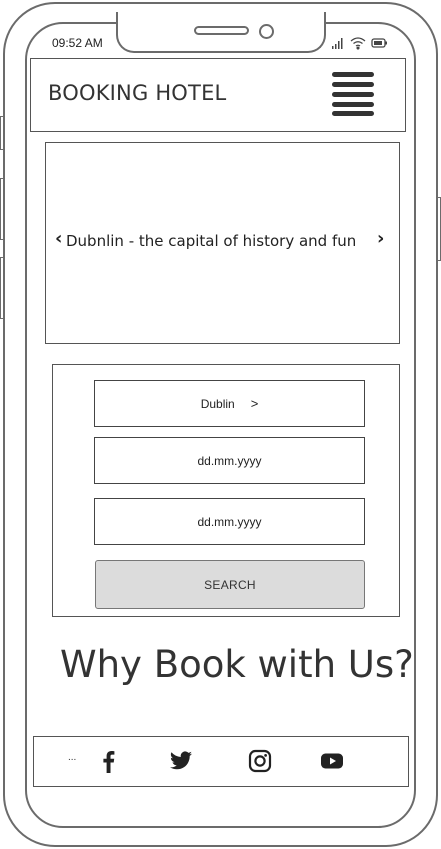 Image resolution: width=441 pixels, height=849 pixels. What do you see at coordinates (379, 43) in the screenshot?
I see `battery-icon` at bounding box center [379, 43].